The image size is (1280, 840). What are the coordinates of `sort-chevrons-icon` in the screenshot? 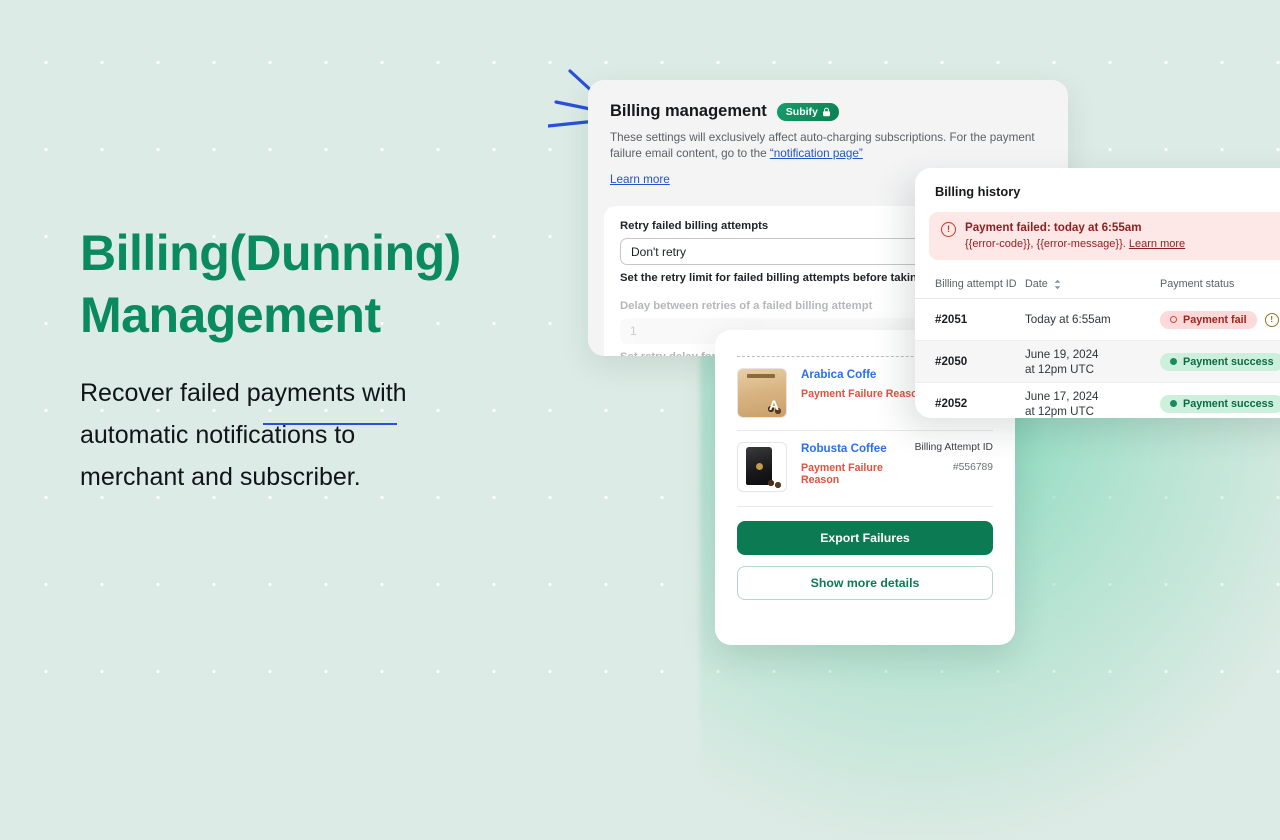 It's located at (1057, 284).